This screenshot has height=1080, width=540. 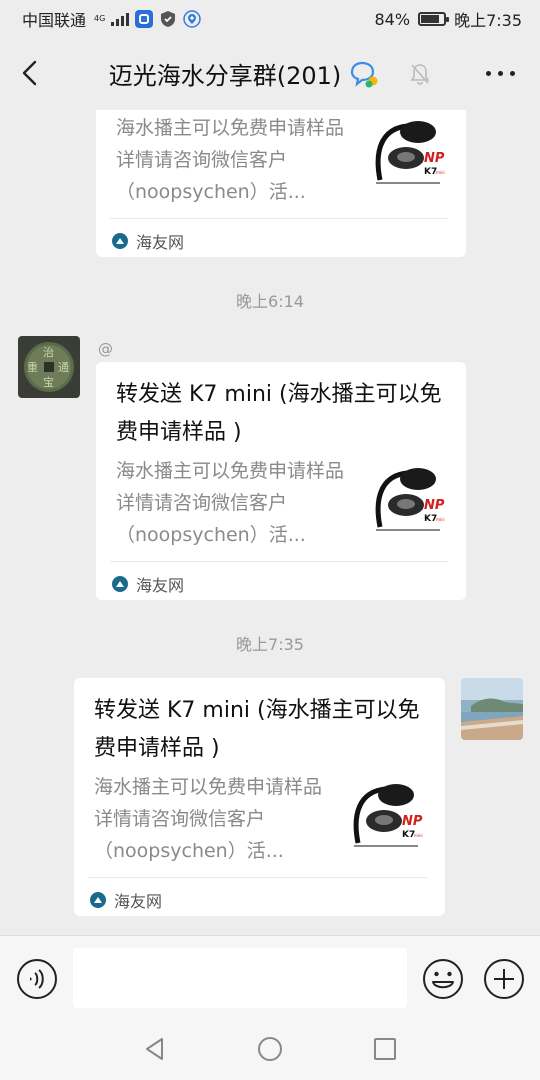 What do you see at coordinates (270, 19) in the screenshot?
I see `status-bar: 中国联通 4G 84% 晚上7:35` at bounding box center [270, 19].